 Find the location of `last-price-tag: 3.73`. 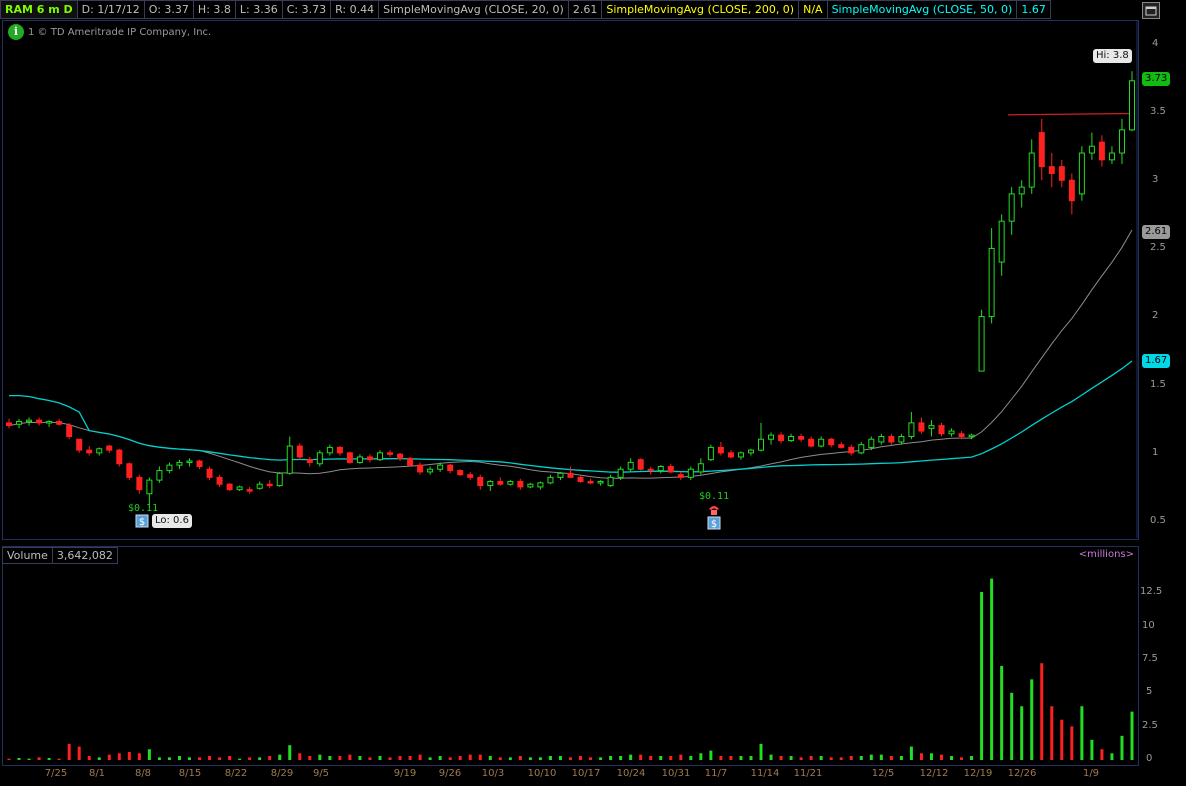

last-price-tag: 3.73 is located at coordinates (1156, 79).